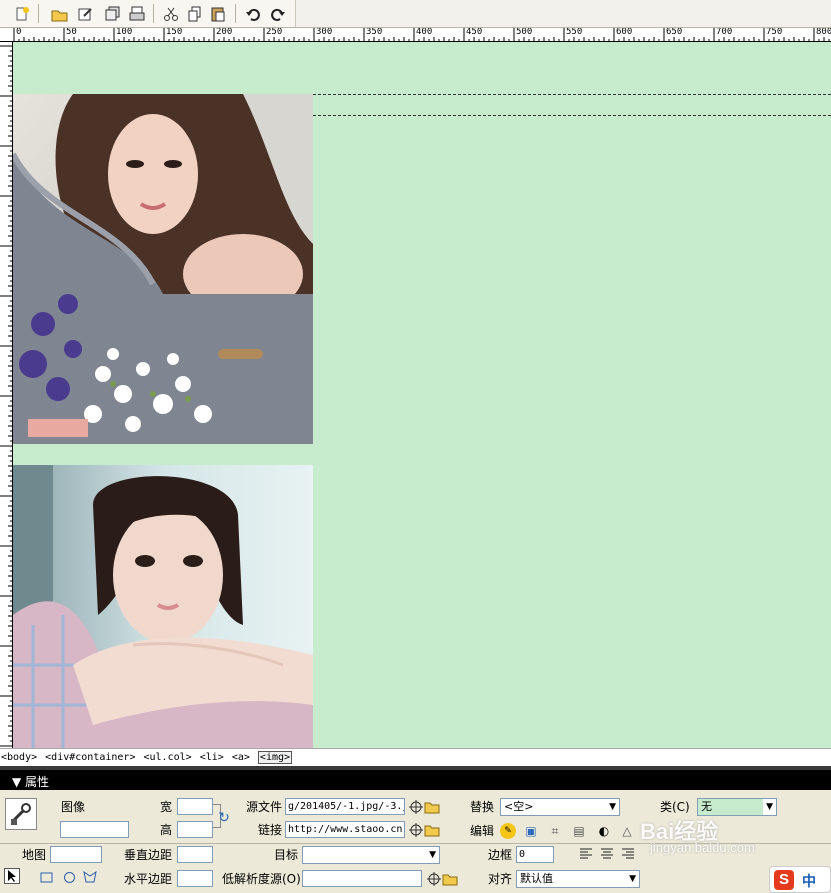 The height and width of the screenshot is (893, 831). Describe the element at coordinates (774, 32) in the screenshot. I see `ruler-label: 750` at that location.